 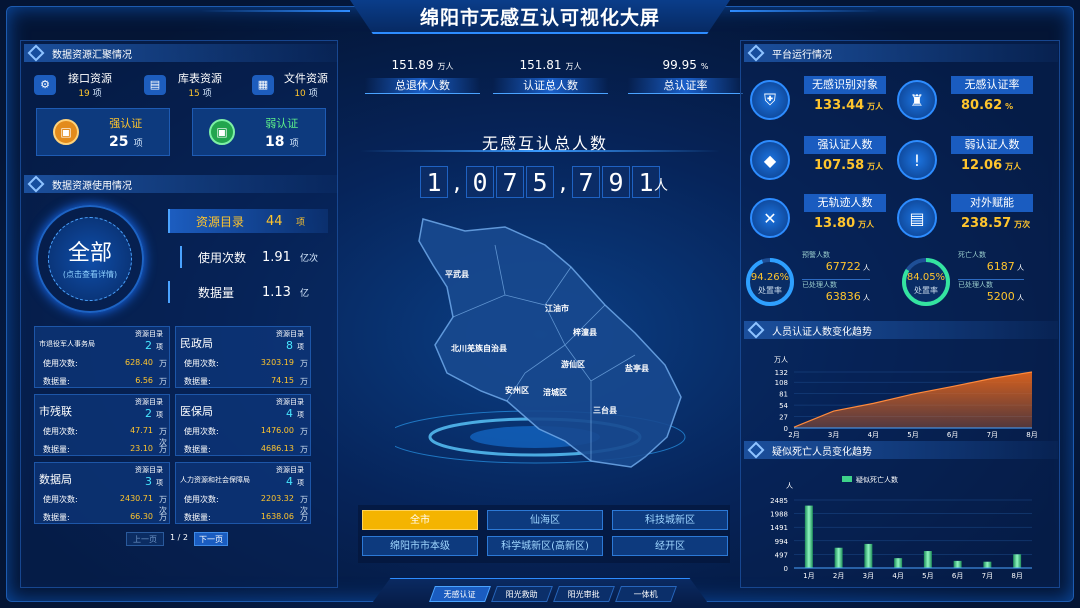 What do you see at coordinates (545, 355) in the screenshot?
I see `map-region: 平武县江油市北川羌族自治县 梓潼县游仙区 盐亭县安州区 涪城区三台县` at bounding box center [545, 355].